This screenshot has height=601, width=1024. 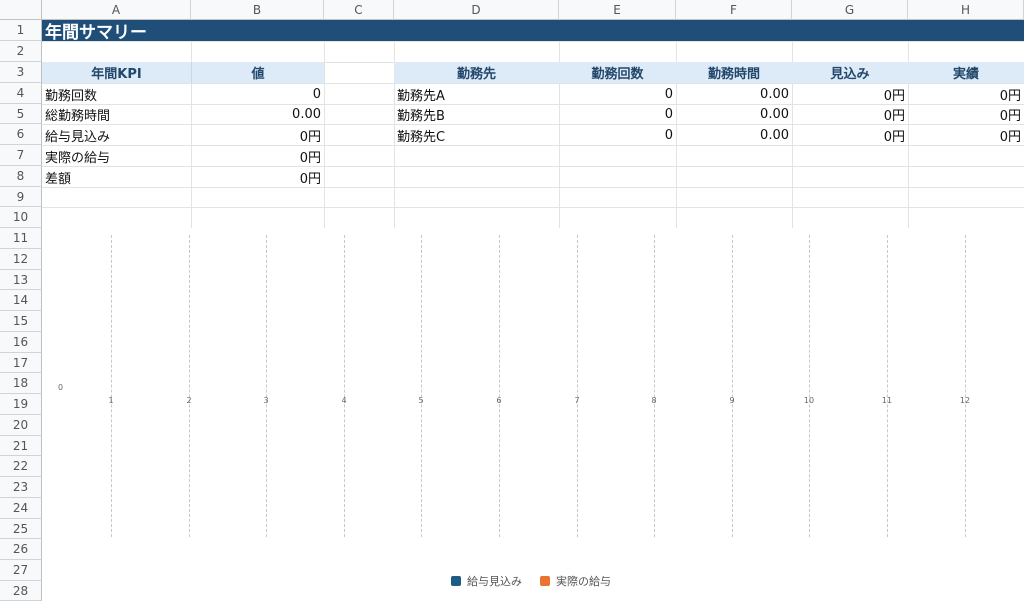 What do you see at coordinates (116, 177) in the screenshot?
I see `kpi-label-cell: 差額` at bounding box center [116, 177].